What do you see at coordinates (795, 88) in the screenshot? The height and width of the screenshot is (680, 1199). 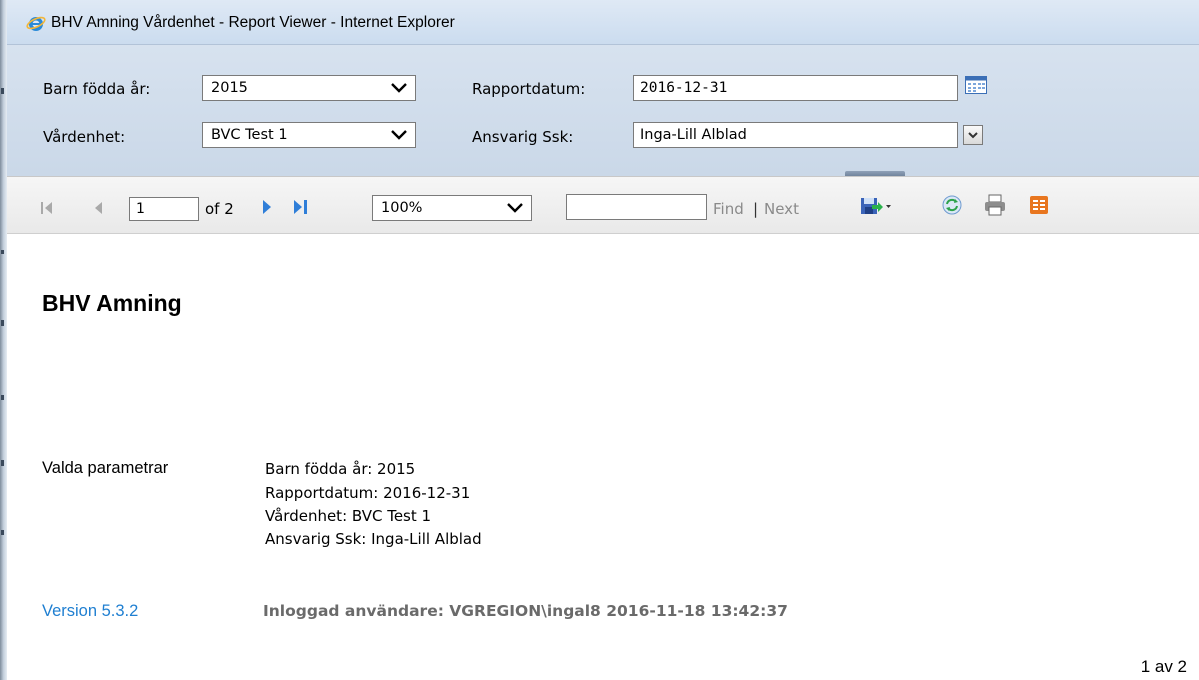 I see `rapportdatum-input: 2016-12-31` at bounding box center [795, 88].